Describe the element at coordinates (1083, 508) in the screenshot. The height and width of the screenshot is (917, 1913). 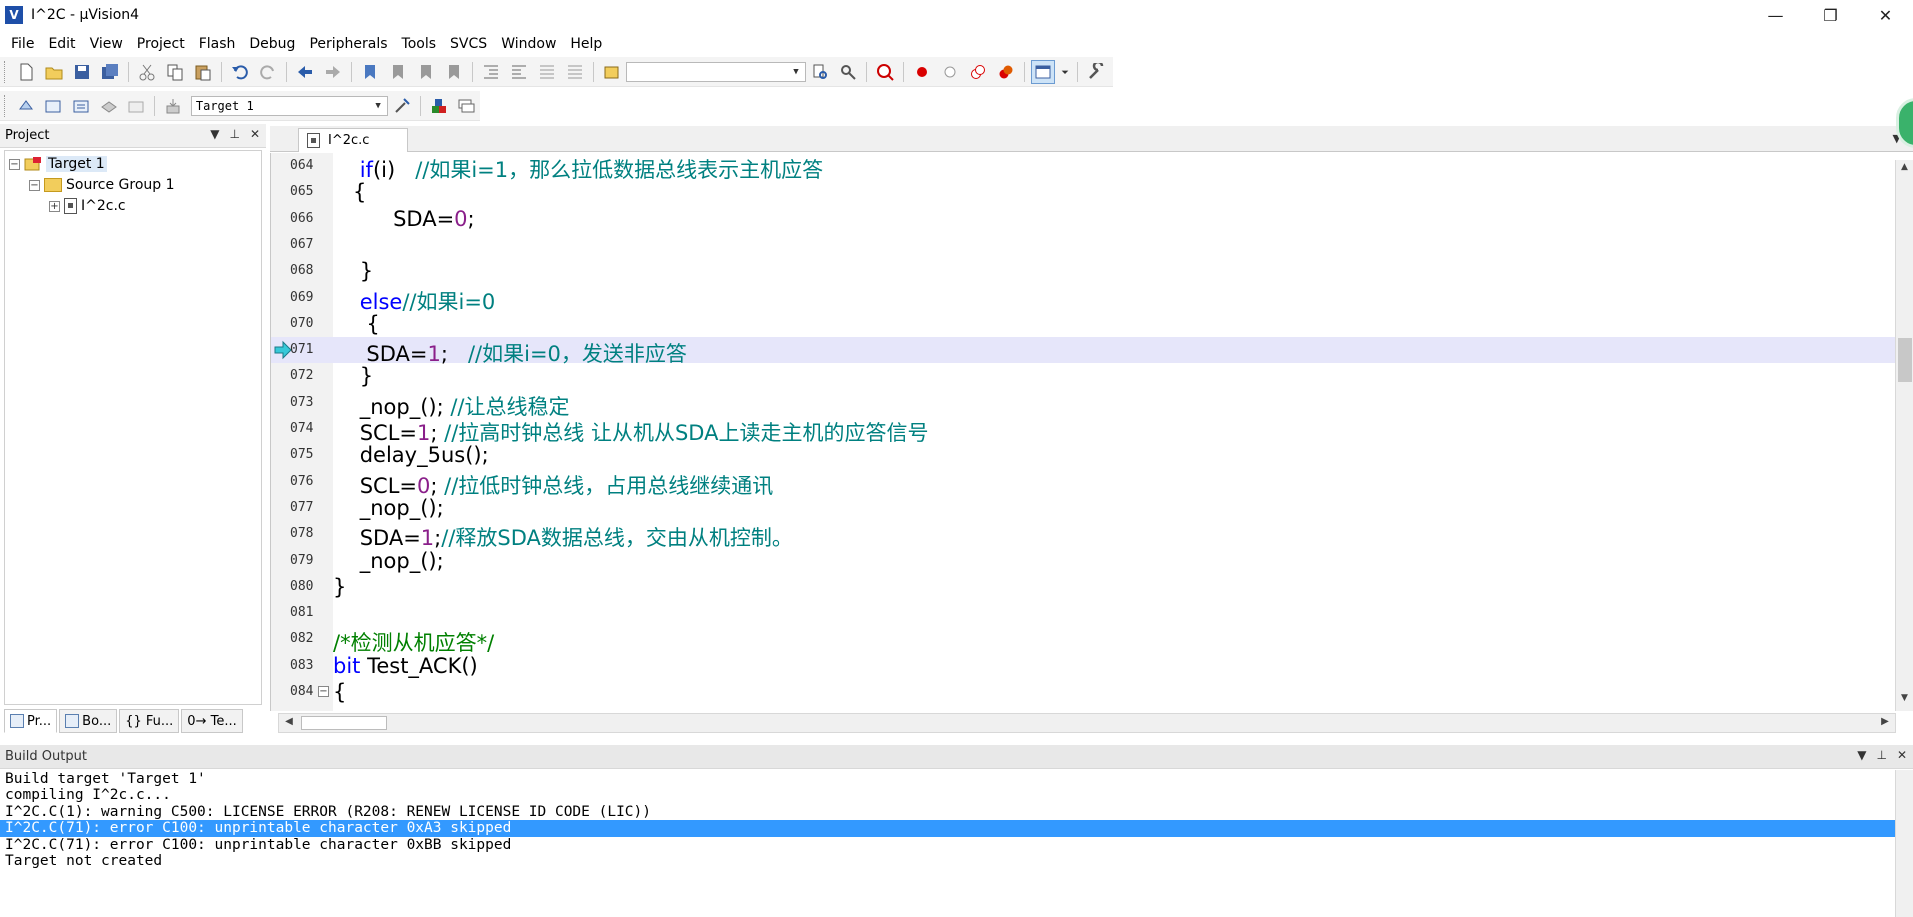
I see `code-line: 077 _nop_();` at that location.